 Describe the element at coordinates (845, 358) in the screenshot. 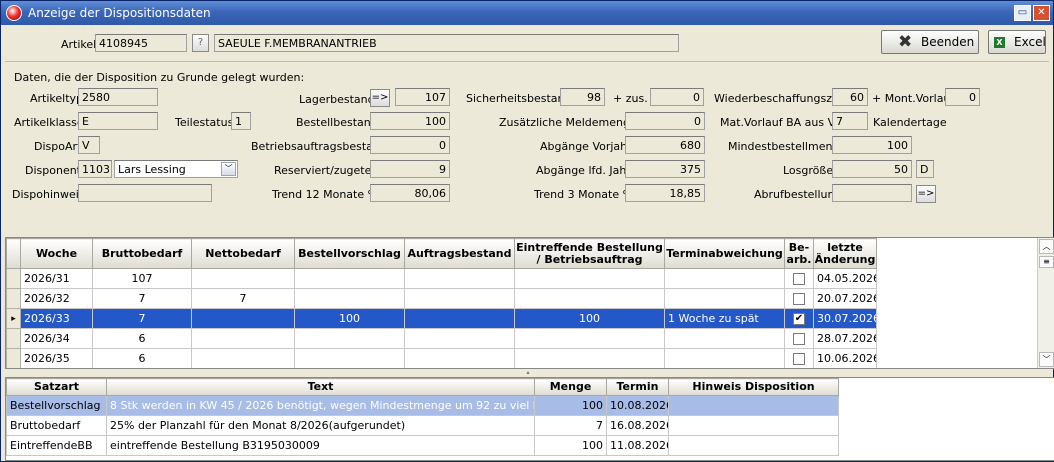

I see `cell-letzte-aenderung: 10.06.2026` at that location.